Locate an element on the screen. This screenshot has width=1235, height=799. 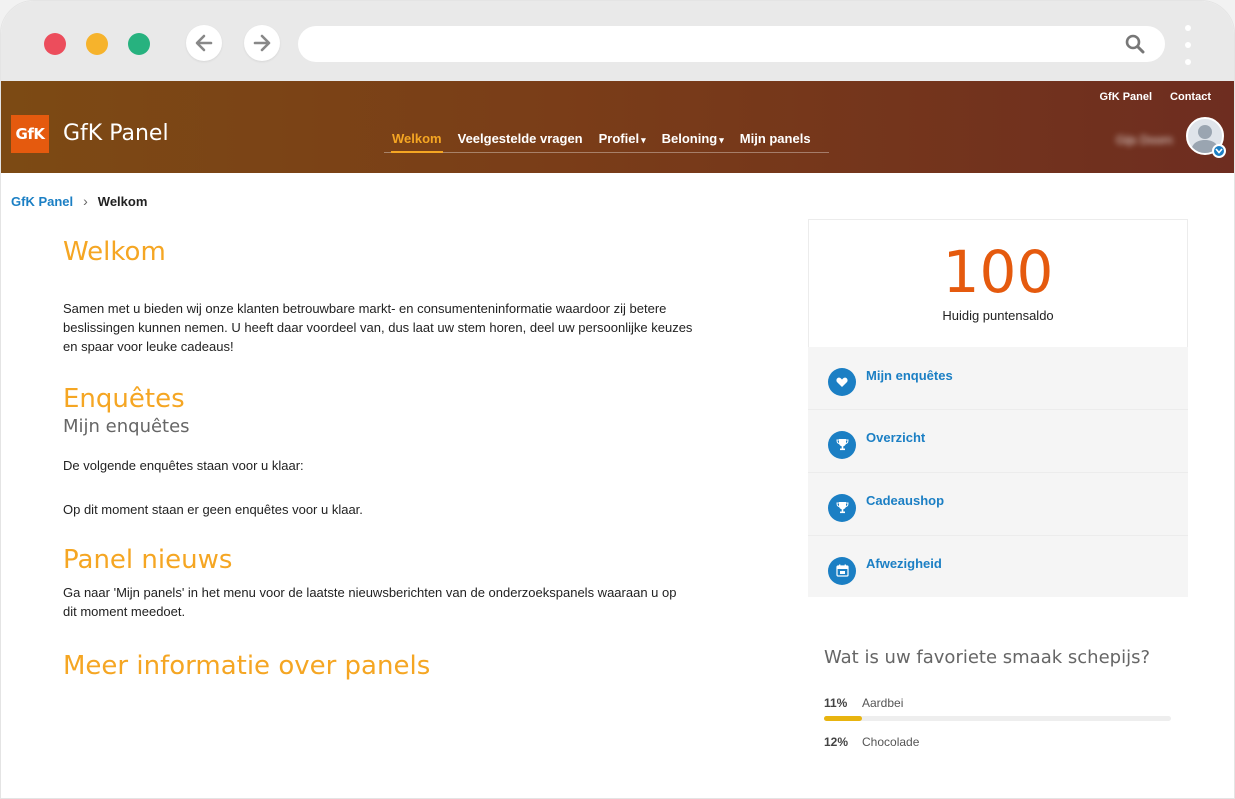
calendar-icon is located at coordinates (842, 570).